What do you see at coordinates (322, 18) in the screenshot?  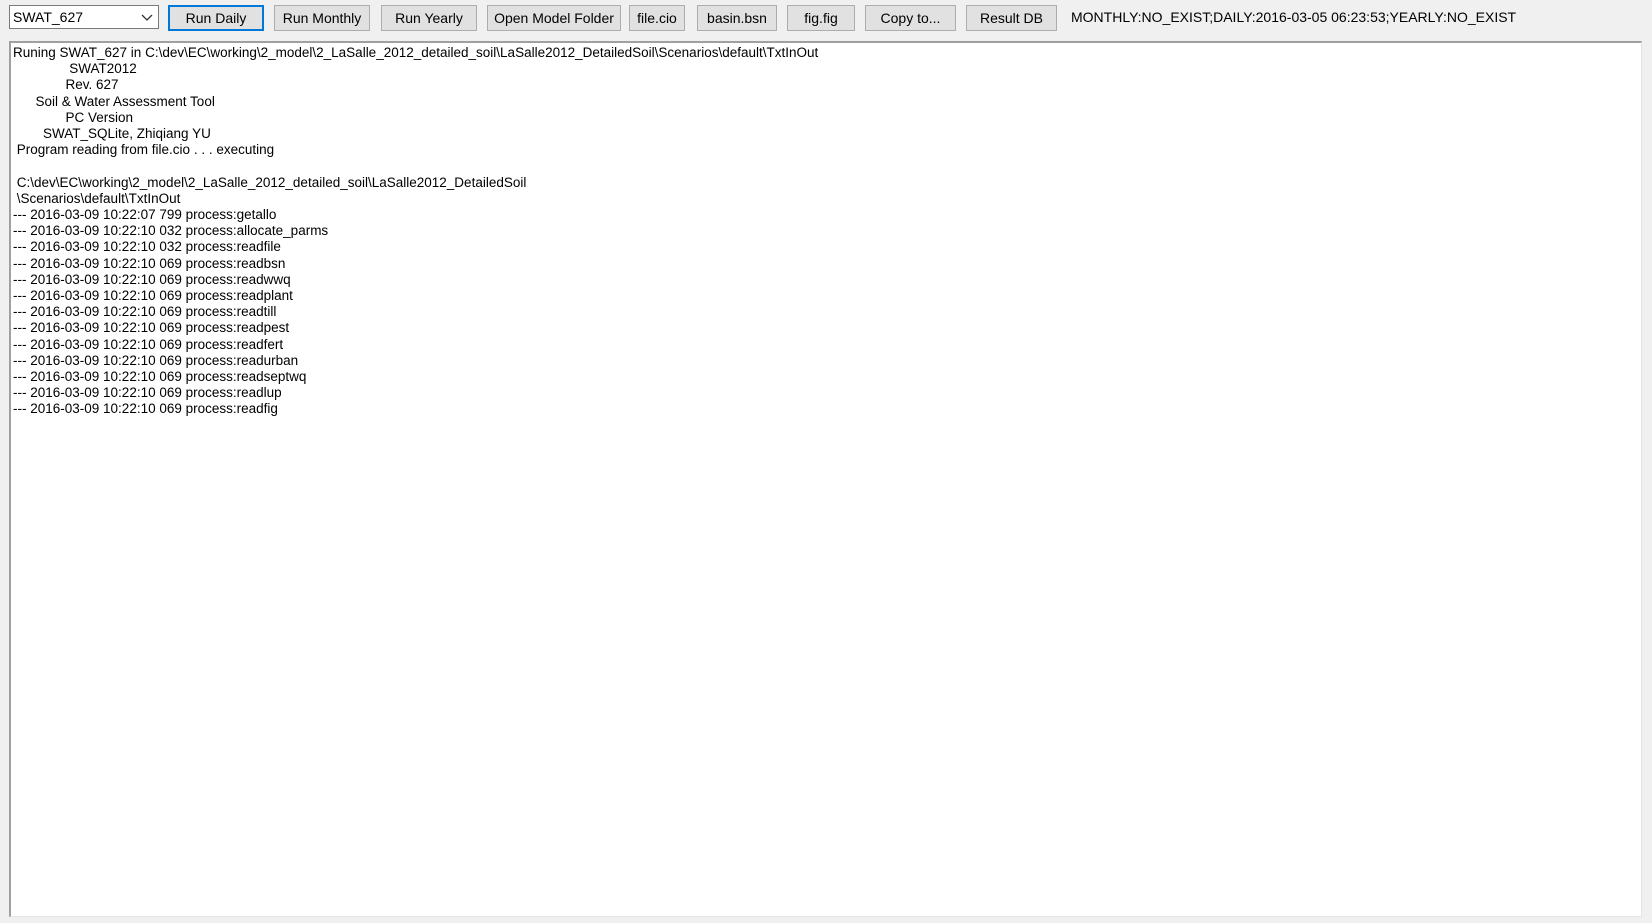 I see `run-monthly-button: Run Monthly` at bounding box center [322, 18].